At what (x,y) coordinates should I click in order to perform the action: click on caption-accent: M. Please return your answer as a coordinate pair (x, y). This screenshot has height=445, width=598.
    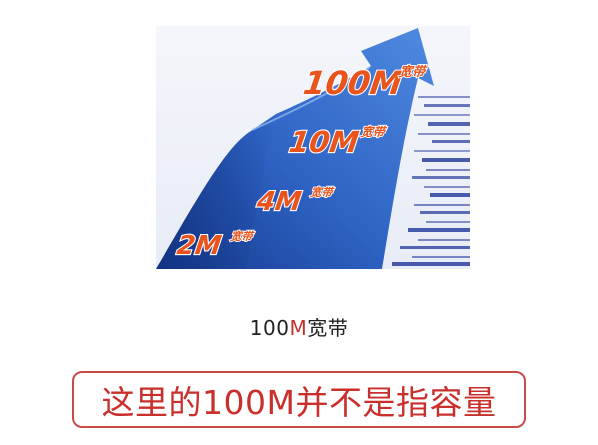
    Looking at the image, I should click on (298, 328).